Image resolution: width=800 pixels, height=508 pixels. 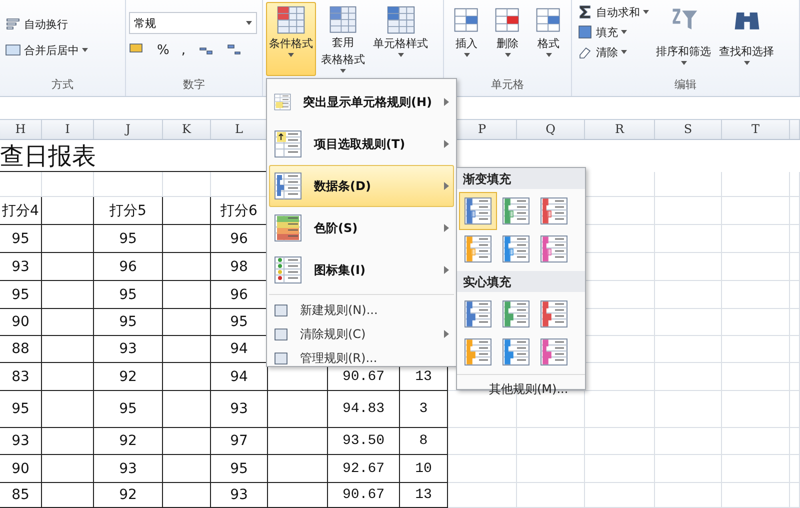 I want to click on edit-button: 查找和选择, so click(x=746, y=39).